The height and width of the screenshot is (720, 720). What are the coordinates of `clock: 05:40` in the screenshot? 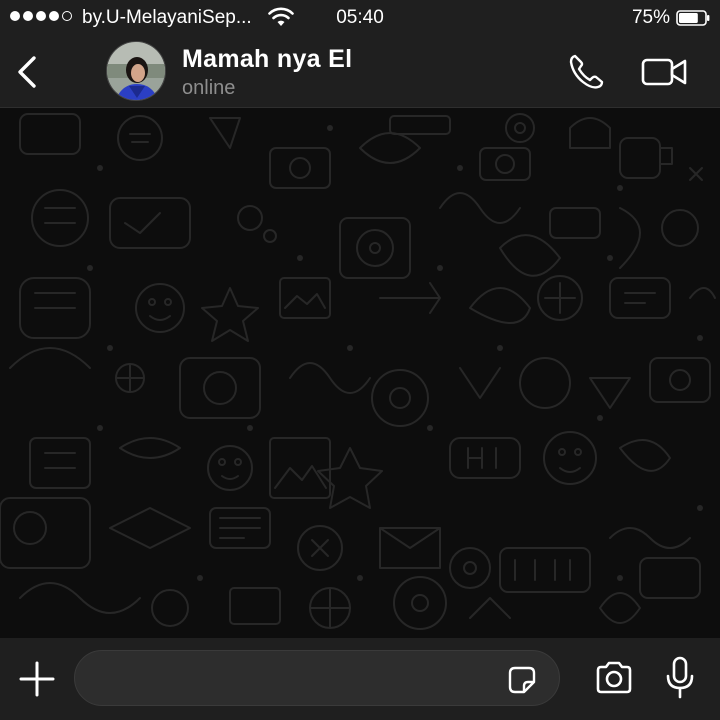 It's located at (360, 17).